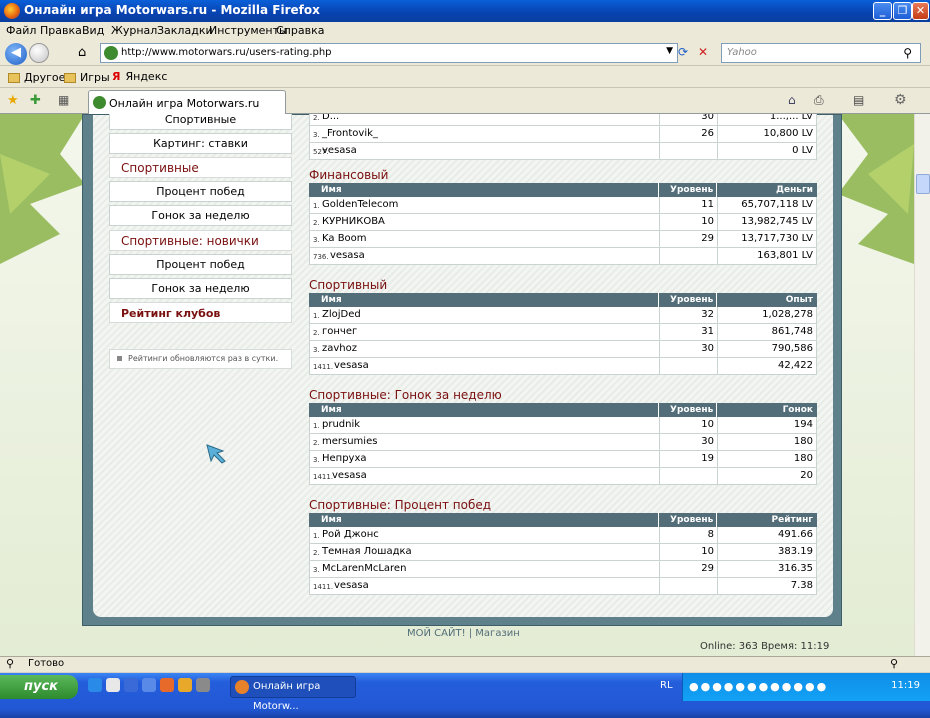 This screenshot has width=930, height=718. Describe the element at coordinates (666, 685) in the screenshot. I see `language-indicator: RL` at that location.